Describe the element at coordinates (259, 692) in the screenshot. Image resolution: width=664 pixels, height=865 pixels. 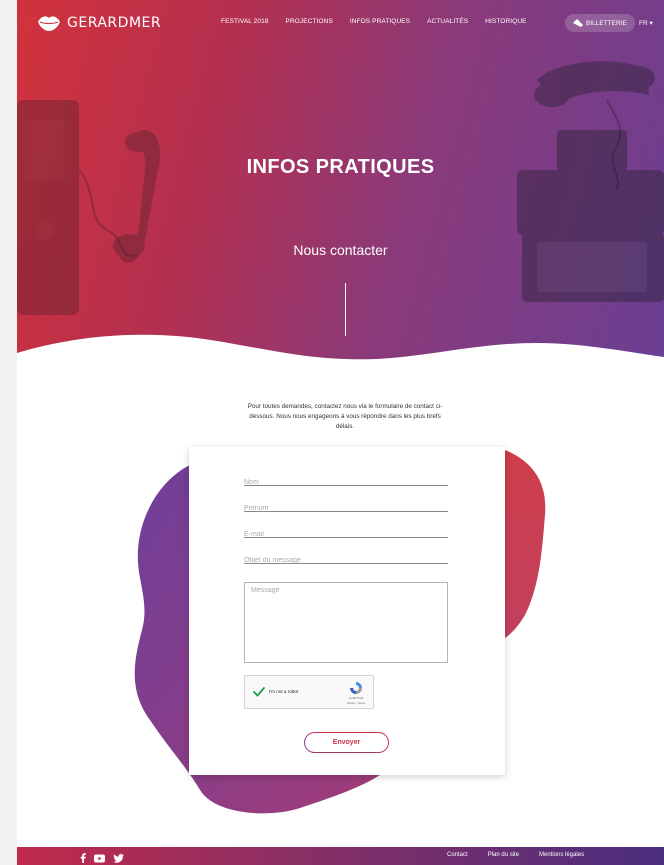
I see `checkmark-icon` at that location.